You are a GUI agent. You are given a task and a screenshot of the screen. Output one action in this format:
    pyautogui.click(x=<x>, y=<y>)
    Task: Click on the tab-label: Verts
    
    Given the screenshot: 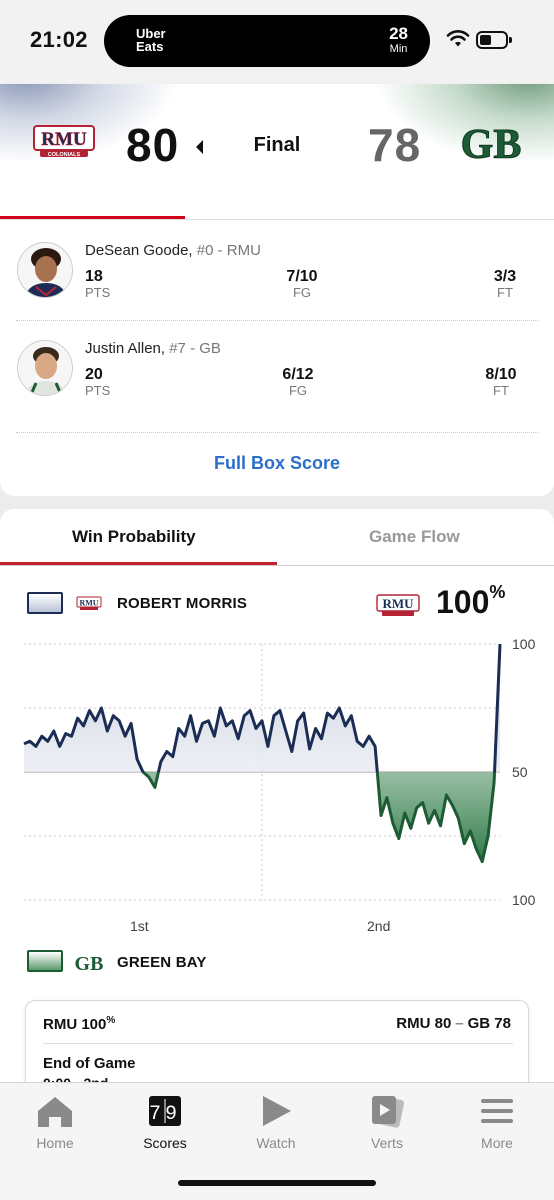 What is the action you would take?
    pyautogui.click(x=387, y=1143)
    